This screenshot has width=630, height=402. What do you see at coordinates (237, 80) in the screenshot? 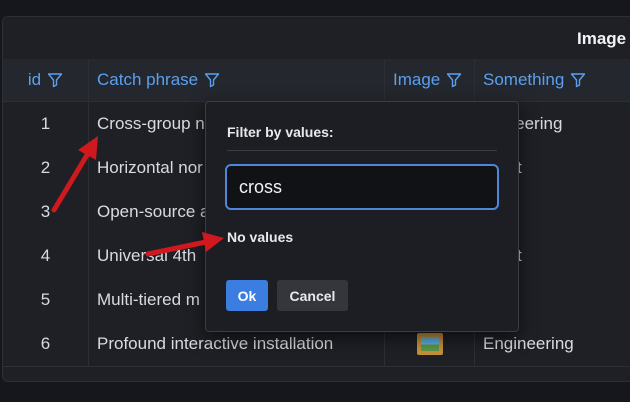
I see `column-header-catch-phrase: Catch phrase` at bounding box center [237, 80].